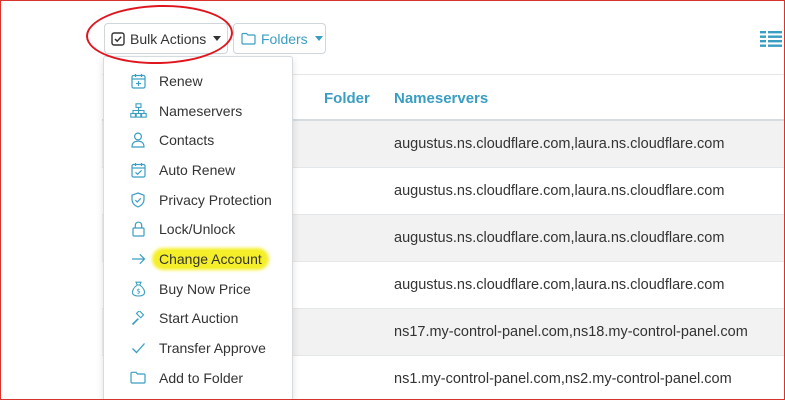 Image resolution: width=785 pixels, height=400 pixels. I want to click on folders-button: Folders, so click(279, 38).